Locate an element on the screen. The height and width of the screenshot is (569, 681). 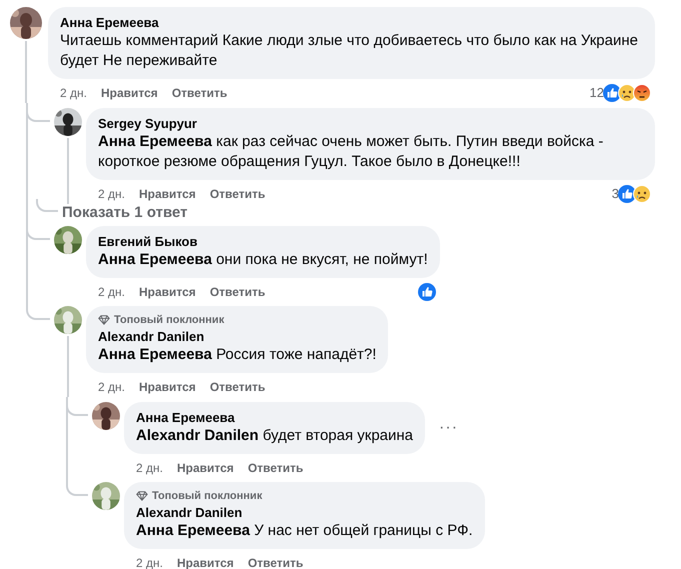
more-options-button: ··· is located at coordinates (448, 428).